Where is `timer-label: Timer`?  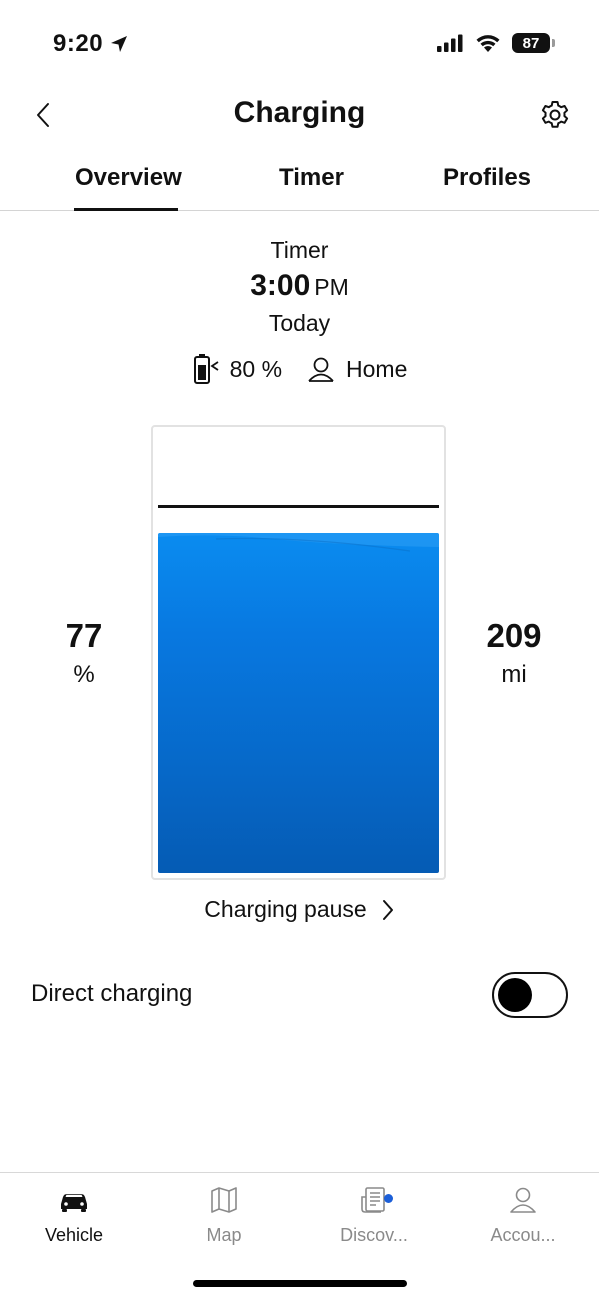
timer-label: Timer is located at coordinates (299, 250).